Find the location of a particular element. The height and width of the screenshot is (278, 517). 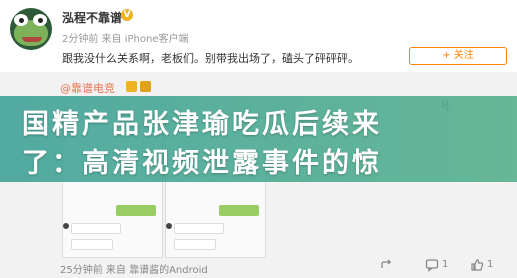

post-text: 跟我没什么关系啊，老板们。别带我出场了，磕头了砰砰砰。 is located at coordinates (210, 58).